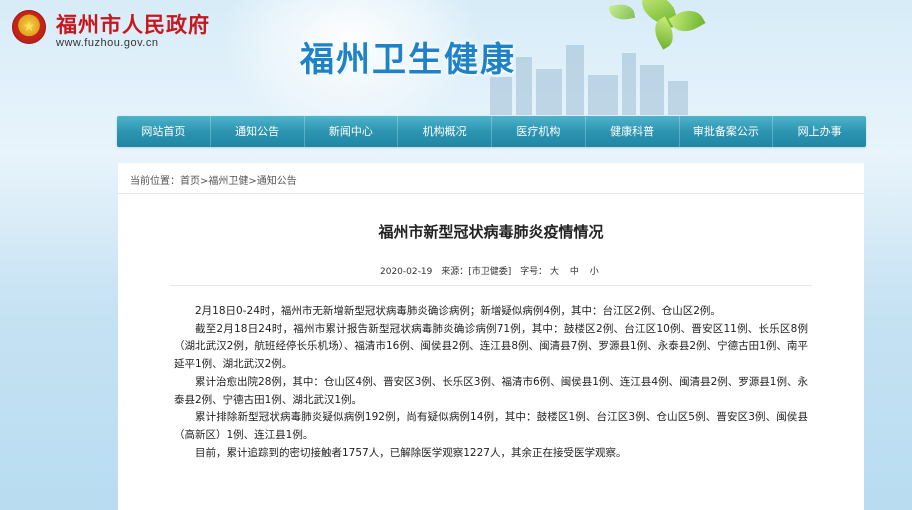 The image size is (912, 510). Describe the element at coordinates (554, 272) in the screenshot. I see `font-size-large-button: 大` at that location.